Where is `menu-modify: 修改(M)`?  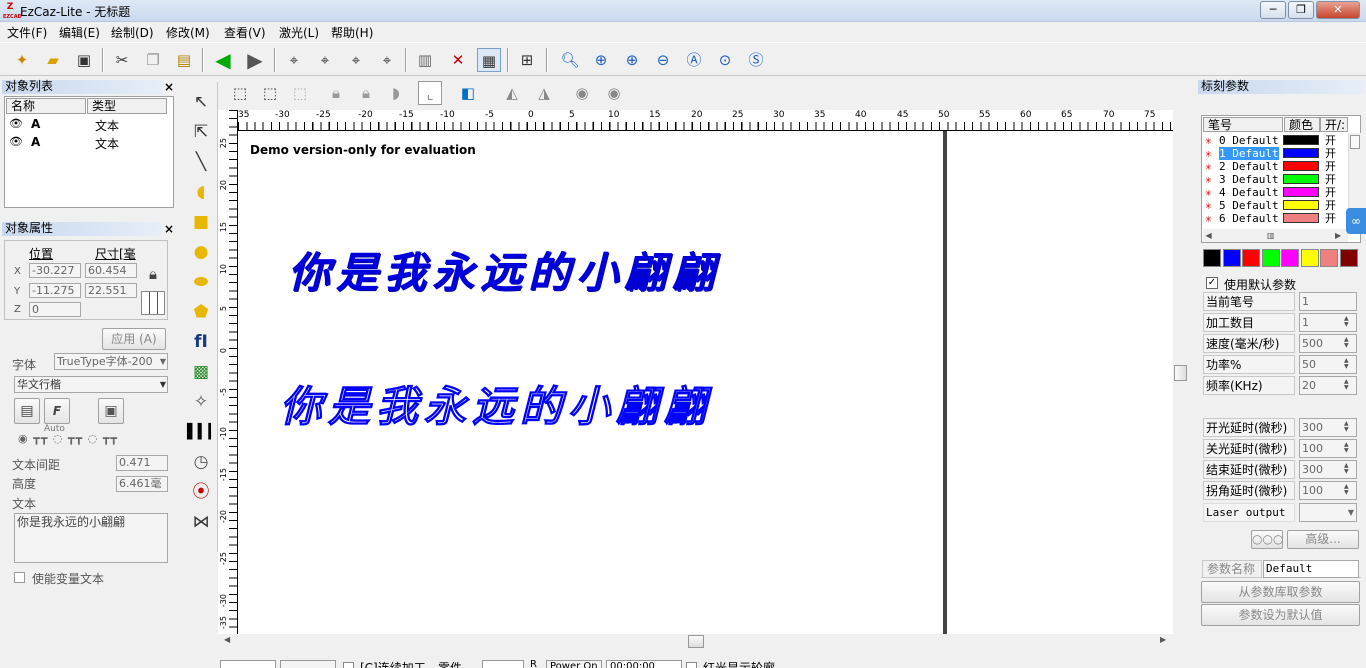 menu-modify: 修改(M) is located at coordinates (188, 32).